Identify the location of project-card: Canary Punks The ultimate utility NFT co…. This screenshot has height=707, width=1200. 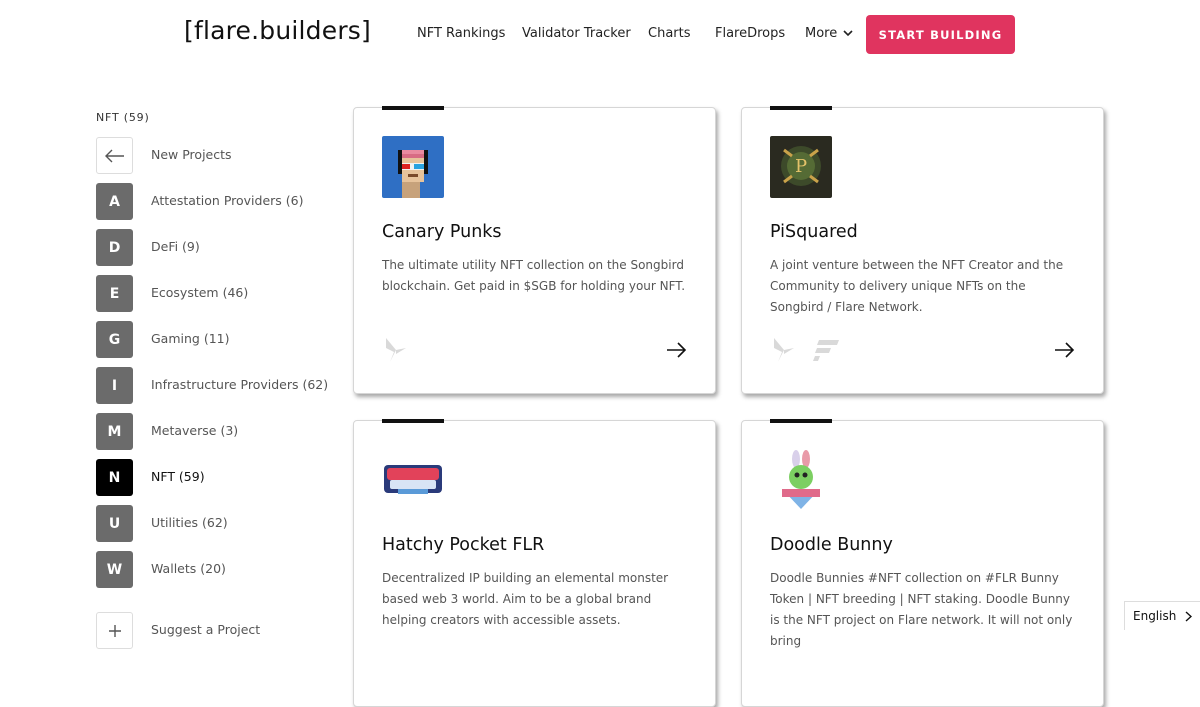
(534, 250).